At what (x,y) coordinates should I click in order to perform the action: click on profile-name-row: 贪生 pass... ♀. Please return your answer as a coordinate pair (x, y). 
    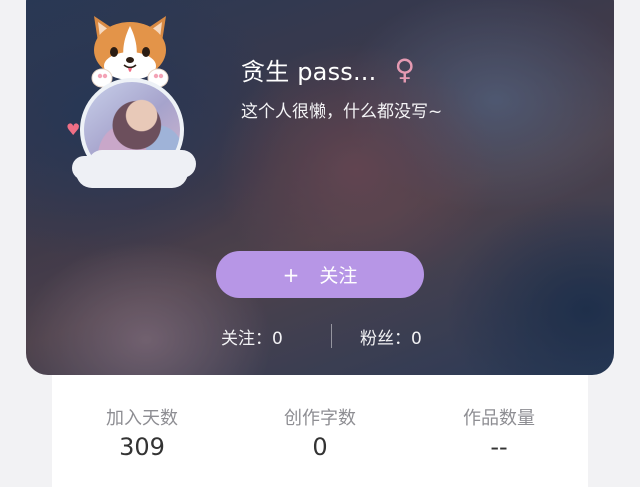
    Looking at the image, I should click on (328, 69).